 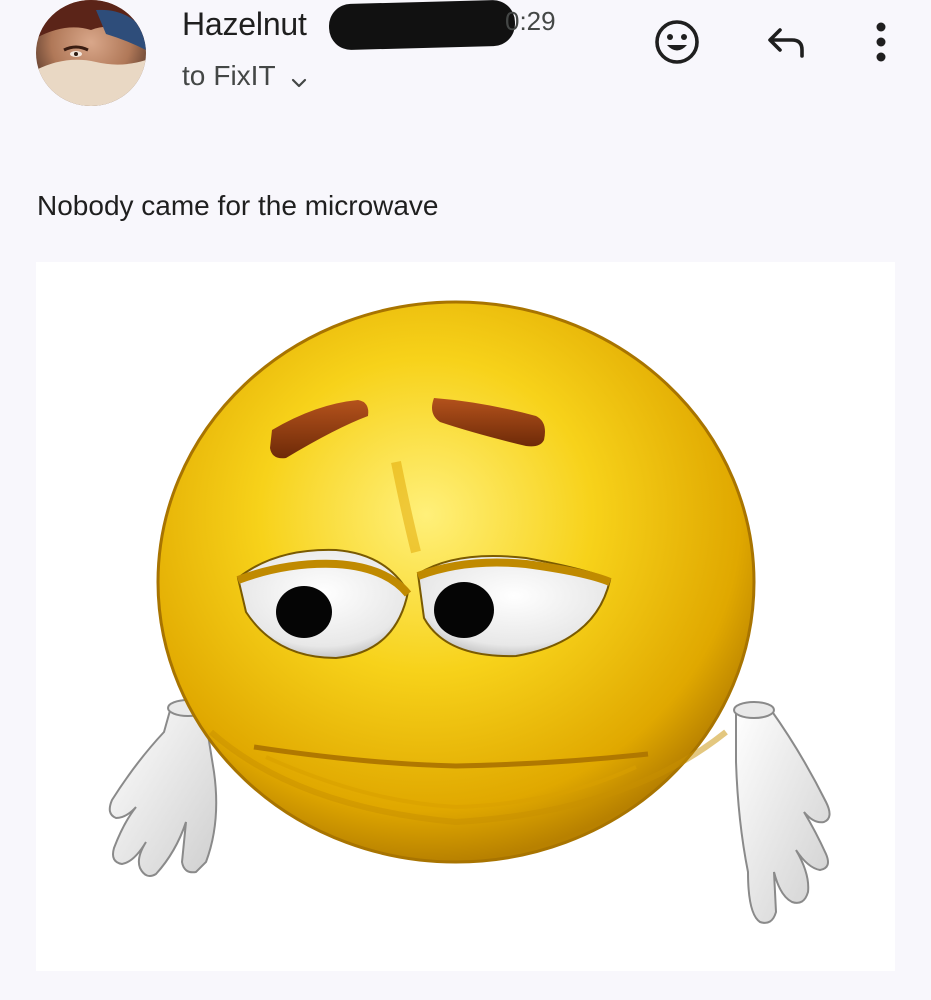 I want to click on more-vert-icon, so click(x=881, y=44).